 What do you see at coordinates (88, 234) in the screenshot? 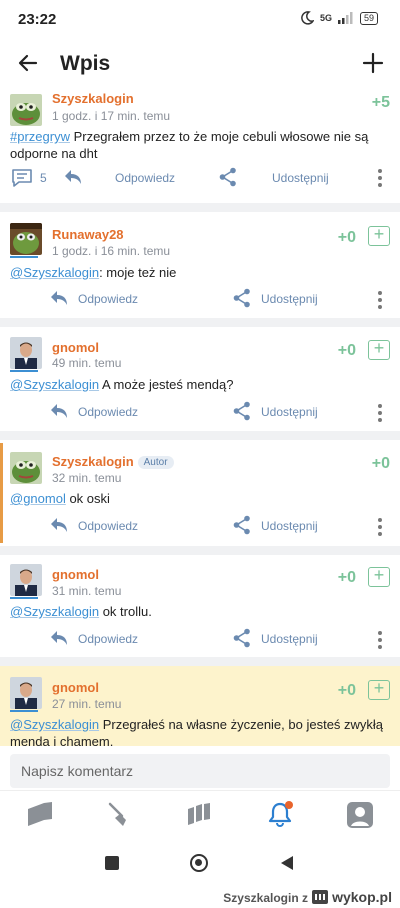
I see `comment-author: Runaway28` at bounding box center [88, 234].